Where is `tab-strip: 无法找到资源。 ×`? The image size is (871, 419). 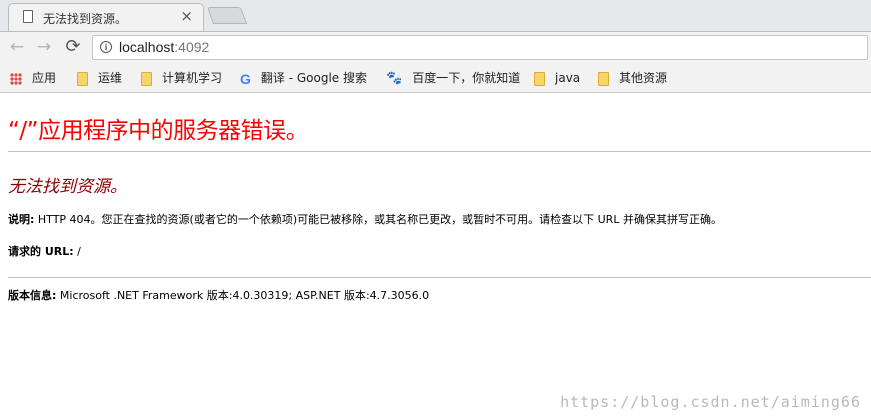
tab-strip: 无法找到资源。 × is located at coordinates (435, 16).